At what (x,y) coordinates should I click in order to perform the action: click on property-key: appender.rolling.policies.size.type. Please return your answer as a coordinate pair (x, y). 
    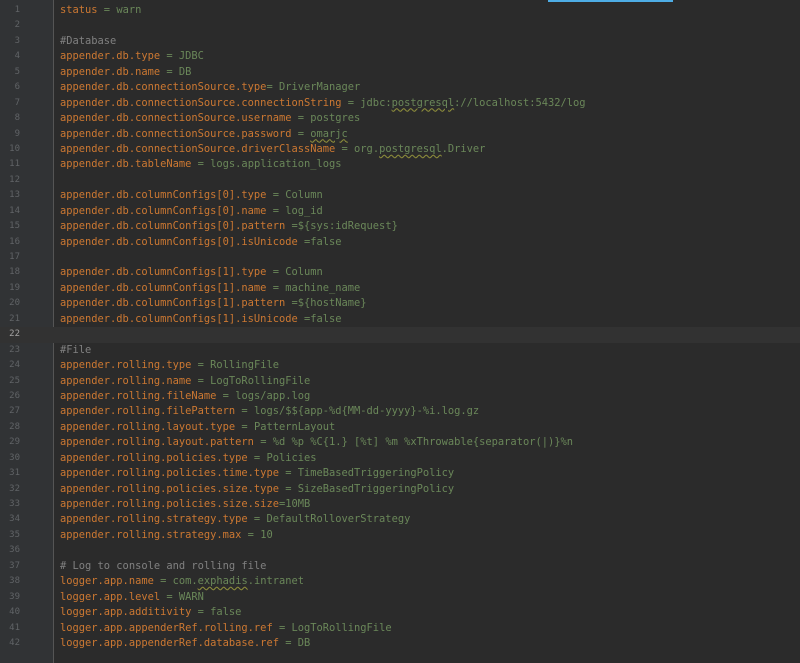
    Looking at the image, I should click on (169, 488).